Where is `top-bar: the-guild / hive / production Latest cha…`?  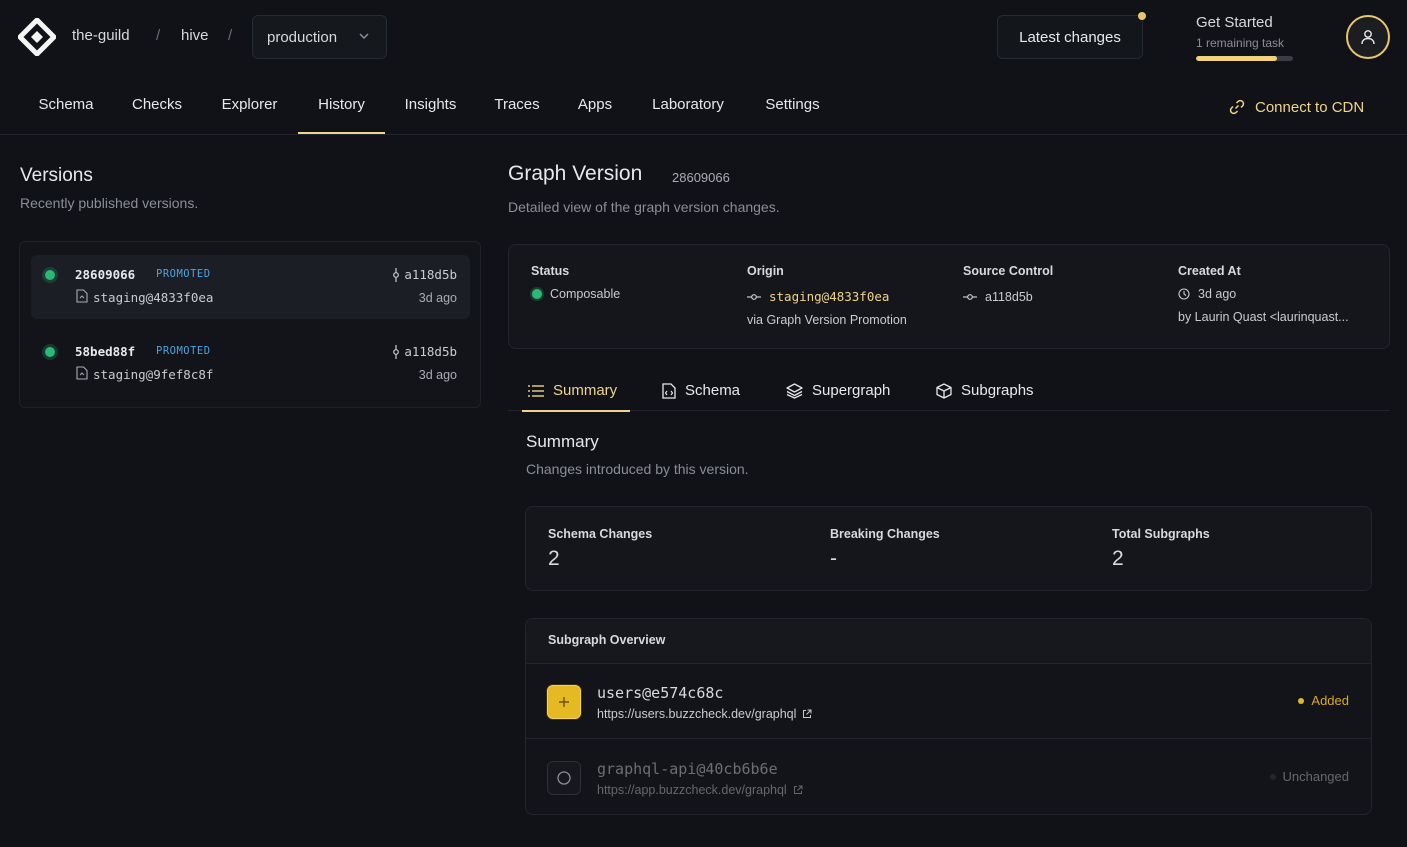 top-bar: the-guild / hive / production Latest cha… is located at coordinates (703, 37).